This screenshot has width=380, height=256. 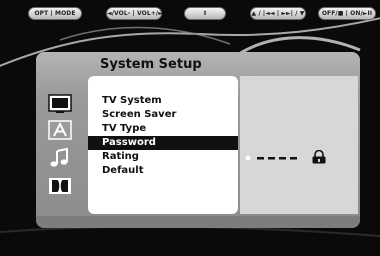 What do you see at coordinates (55, 13) in the screenshot?
I see `hint-opt-mode: OPT | MODE` at bounding box center [55, 13].